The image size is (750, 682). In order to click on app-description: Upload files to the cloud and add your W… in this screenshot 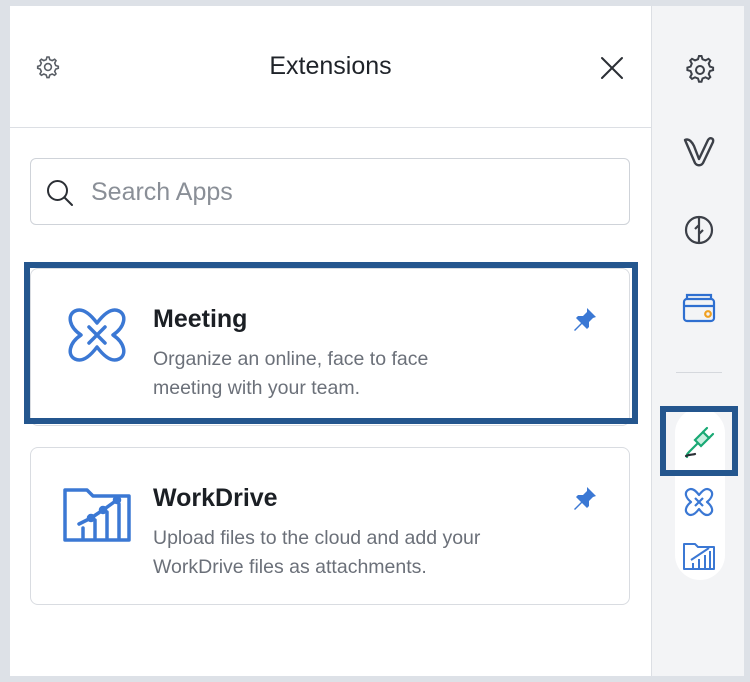, I will do `click(353, 553)`.